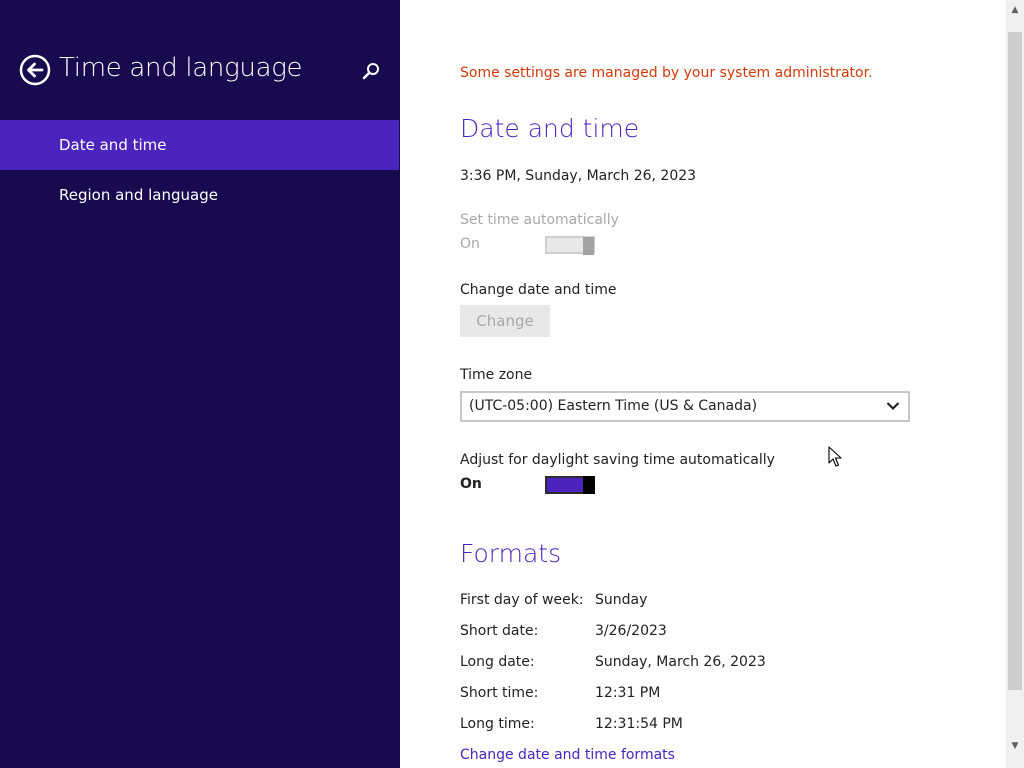 The width and height of the screenshot is (1024, 768). Describe the element at coordinates (181, 68) in the screenshot. I see `page-title: Time and language` at that location.